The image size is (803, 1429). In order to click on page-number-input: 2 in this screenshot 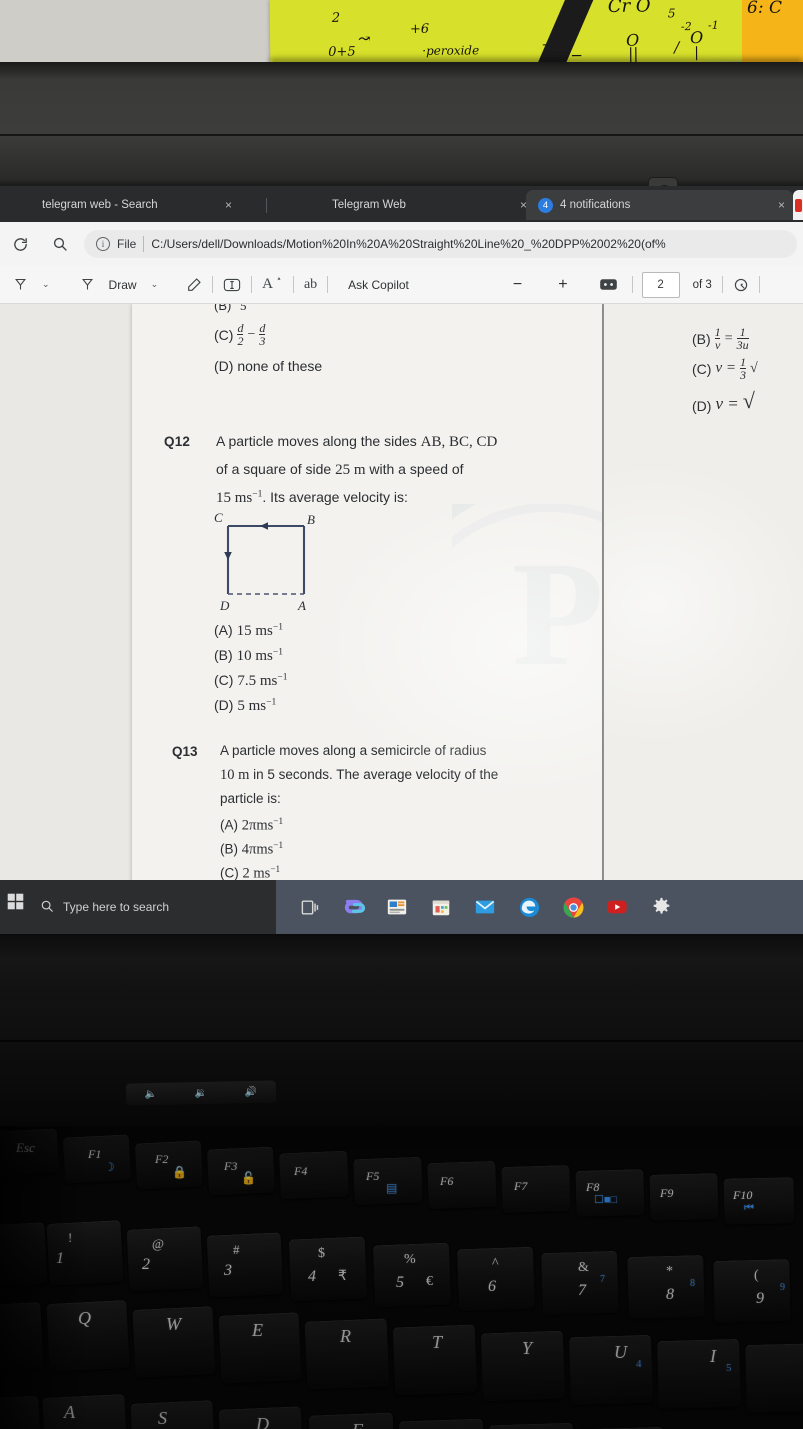, I will do `click(660, 284)`.